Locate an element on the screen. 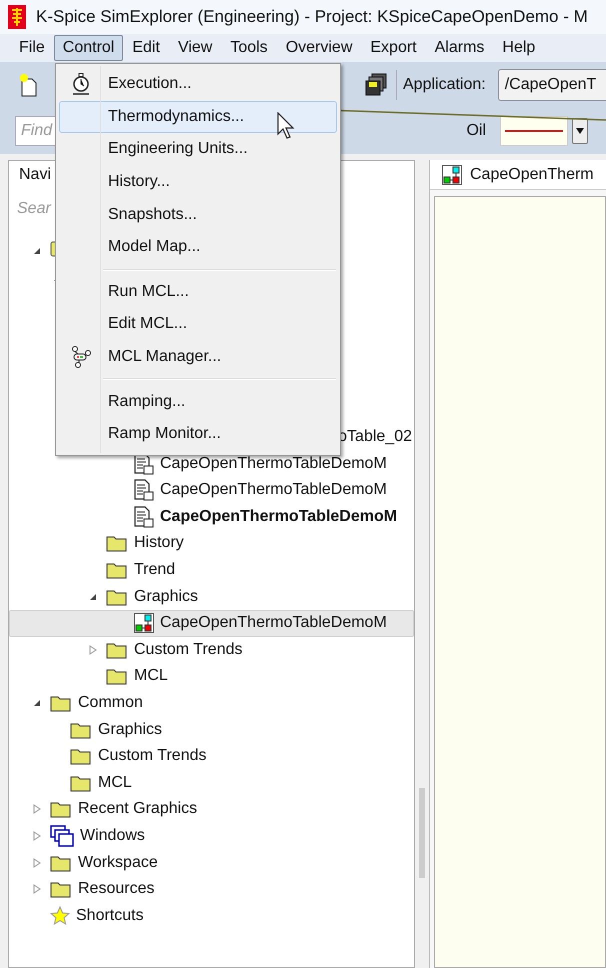 The height and width of the screenshot is (968, 606). application-label: Application: is located at coordinates (444, 85).